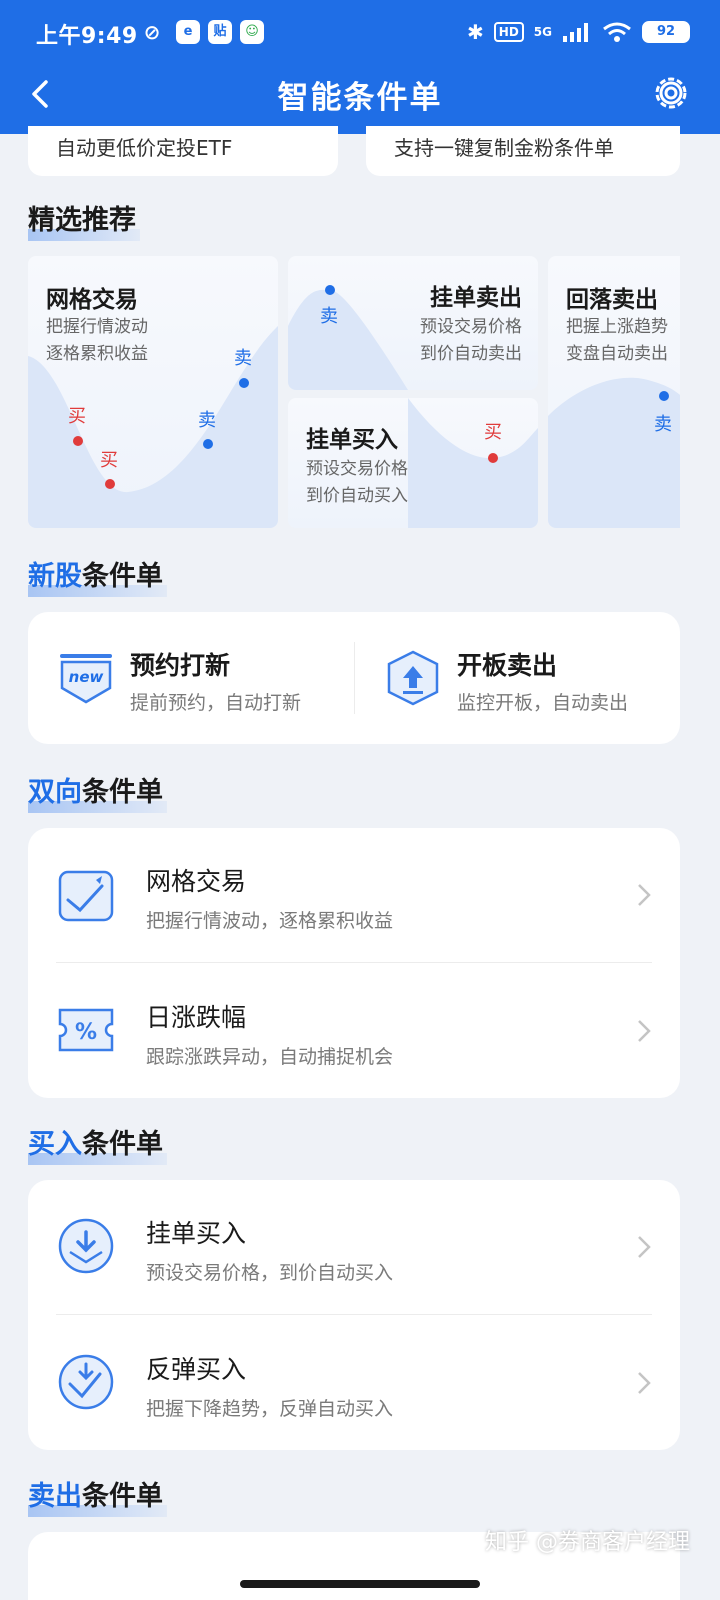  I want to click on app-notification-icon: 贴, so click(220, 32).